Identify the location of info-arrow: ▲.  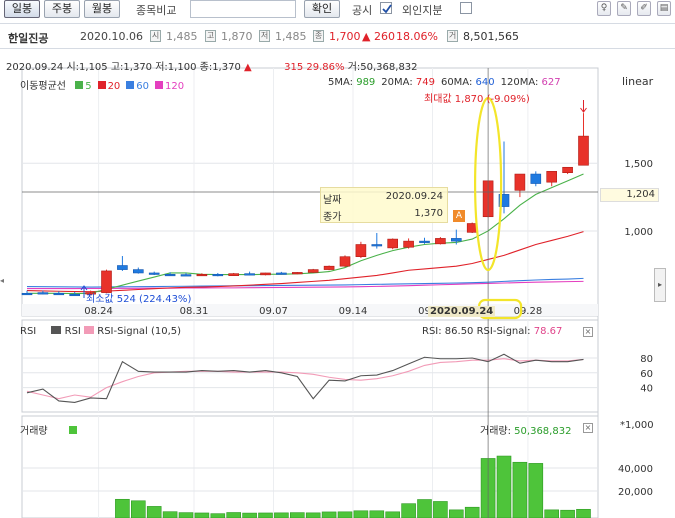
(248, 67).